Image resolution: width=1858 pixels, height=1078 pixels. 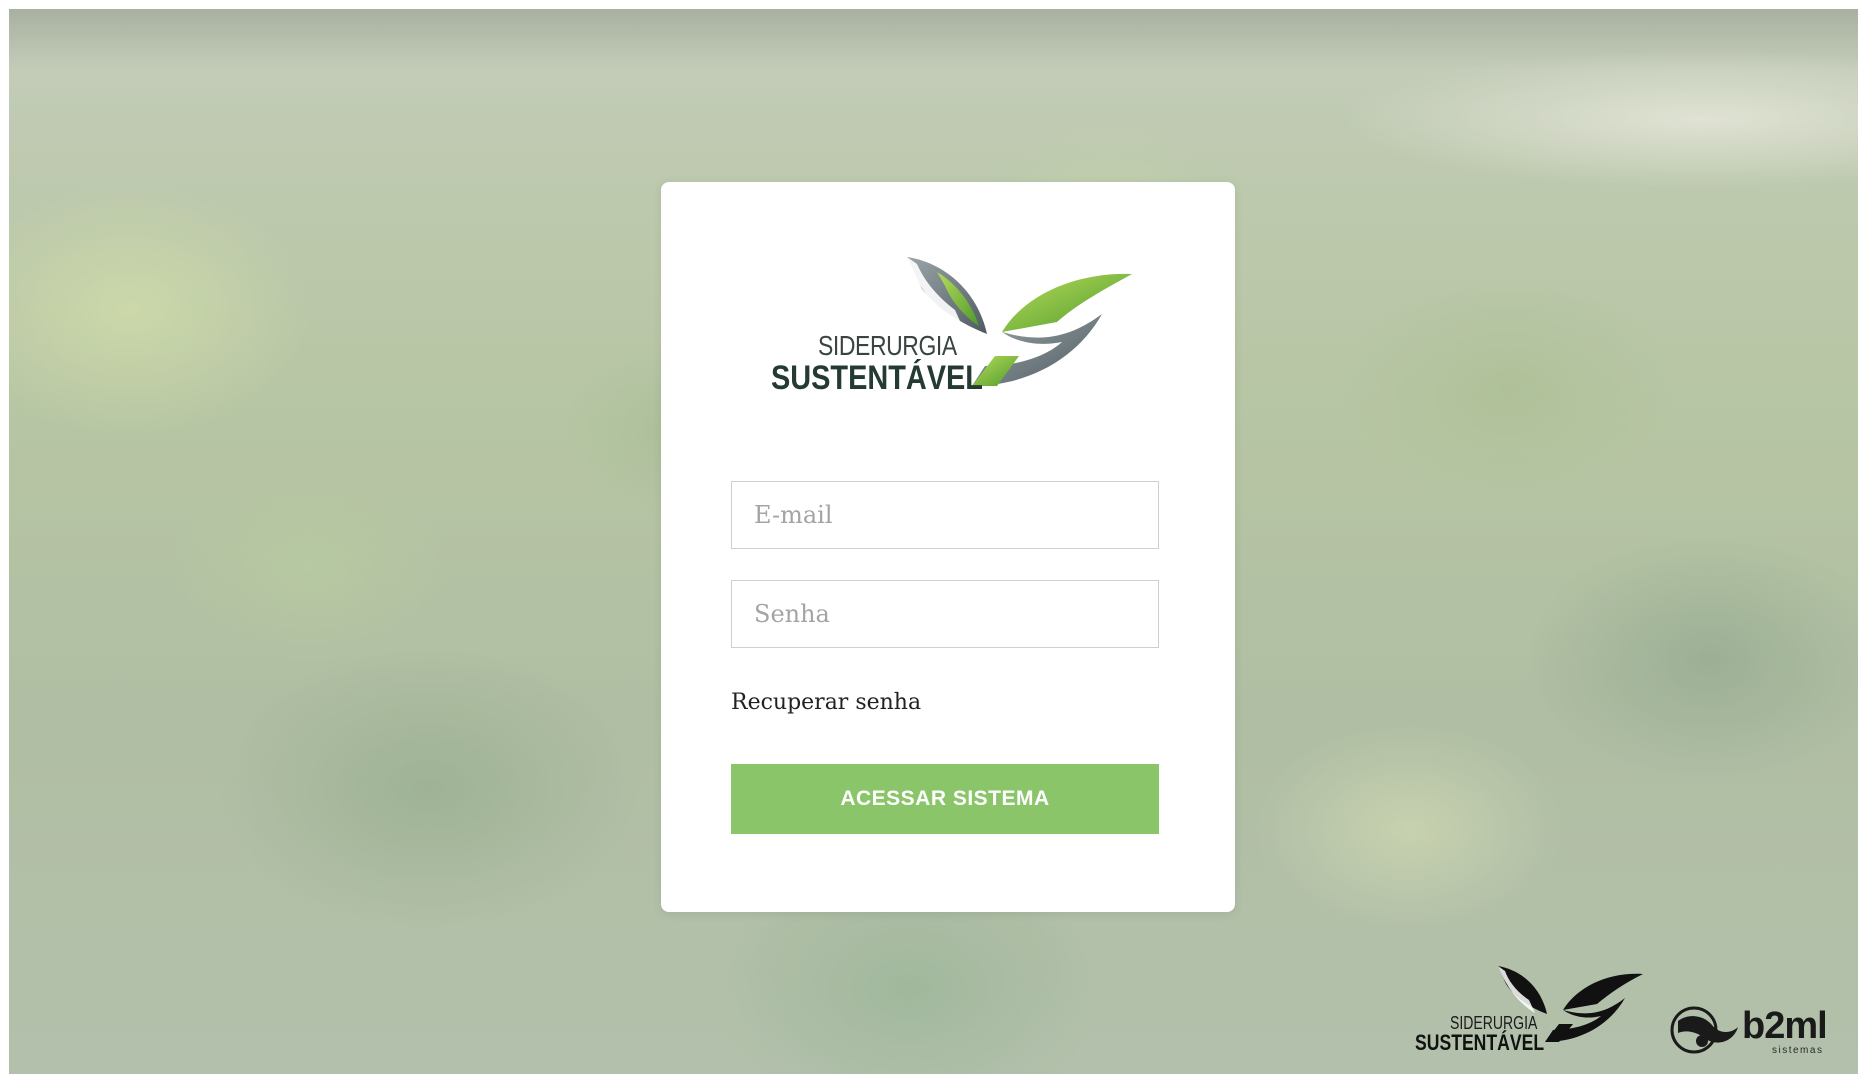 What do you see at coordinates (945, 614) in the screenshot?
I see `password-input` at bounding box center [945, 614].